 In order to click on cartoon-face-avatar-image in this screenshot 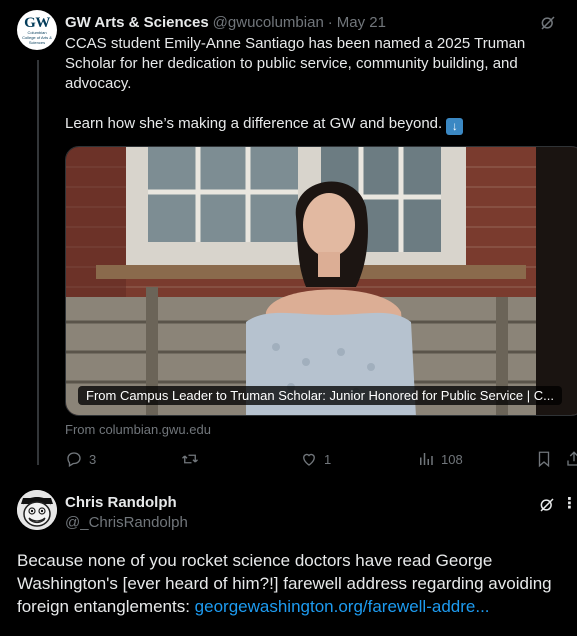, I will do `click(37, 510)`.